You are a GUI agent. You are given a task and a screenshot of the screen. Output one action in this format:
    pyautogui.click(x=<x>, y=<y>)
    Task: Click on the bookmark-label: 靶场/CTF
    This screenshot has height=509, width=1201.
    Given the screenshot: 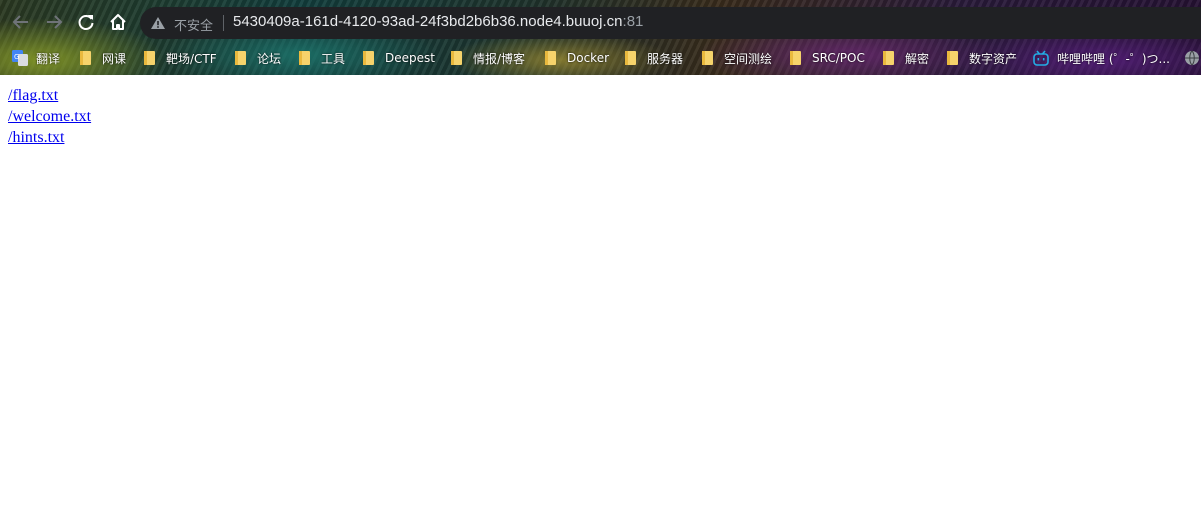 What is the action you would take?
    pyautogui.click(x=191, y=58)
    